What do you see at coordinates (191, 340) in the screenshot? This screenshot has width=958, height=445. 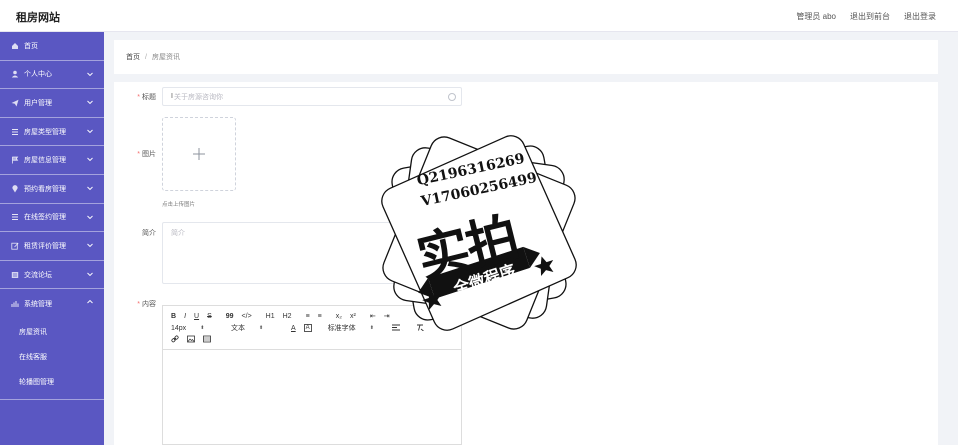 I see `image-icon` at bounding box center [191, 340].